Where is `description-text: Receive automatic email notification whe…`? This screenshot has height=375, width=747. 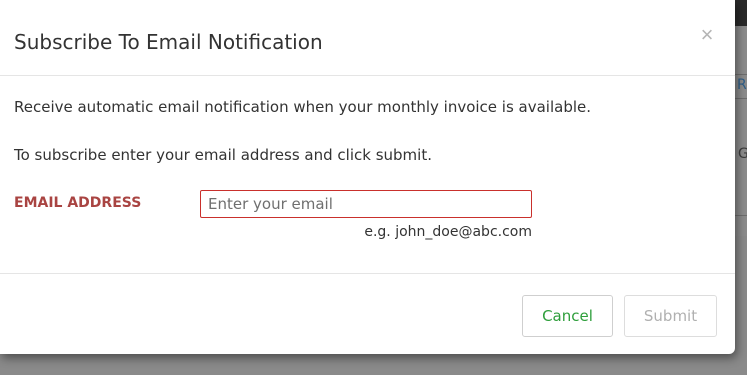 description-text: Receive automatic email notification whe… is located at coordinates (303, 107).